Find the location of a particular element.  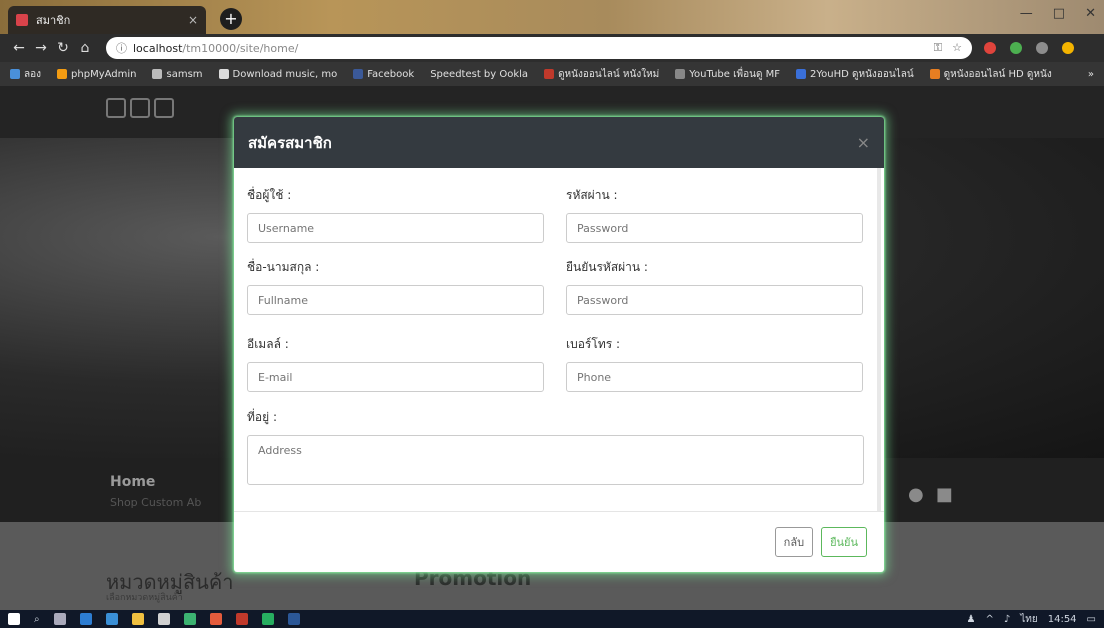

browser-tab-bar: สมาชิก × + — □ ✕ is located at coordinates (552, 17).